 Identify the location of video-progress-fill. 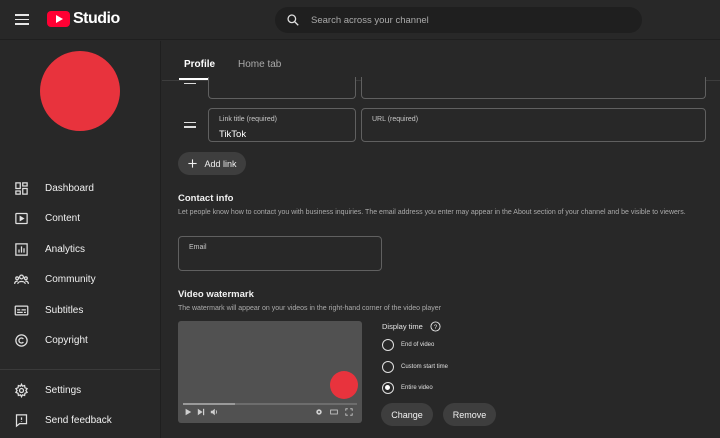
(209, 404).